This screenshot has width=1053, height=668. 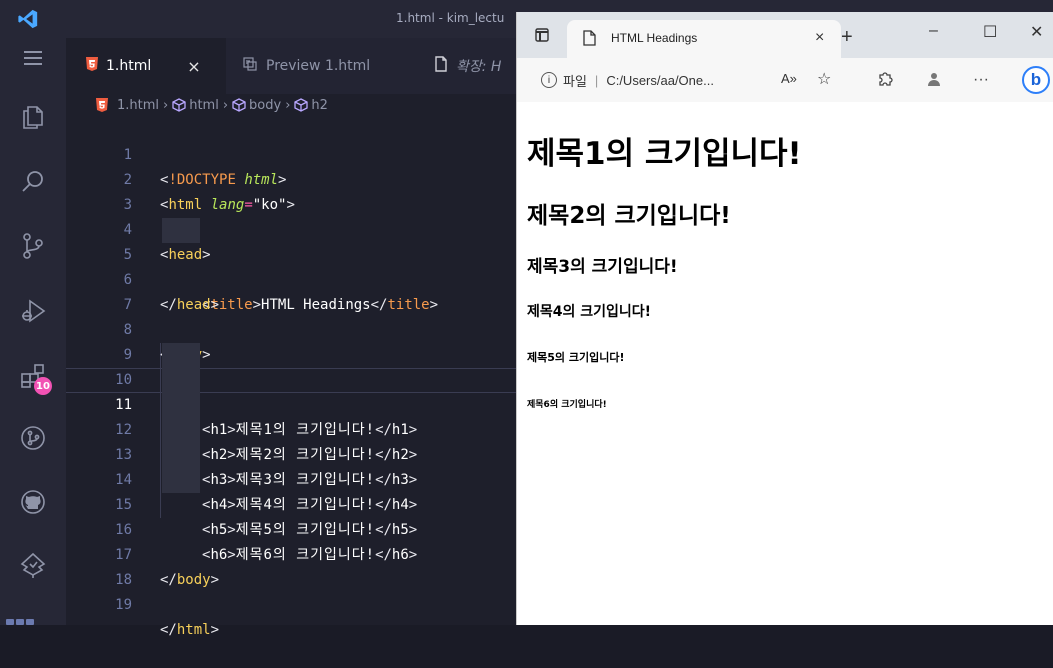 What do you see at coordinates (291, 340) in the screenshot?
I see `code-line: 9` at bounding box center [291, 340].